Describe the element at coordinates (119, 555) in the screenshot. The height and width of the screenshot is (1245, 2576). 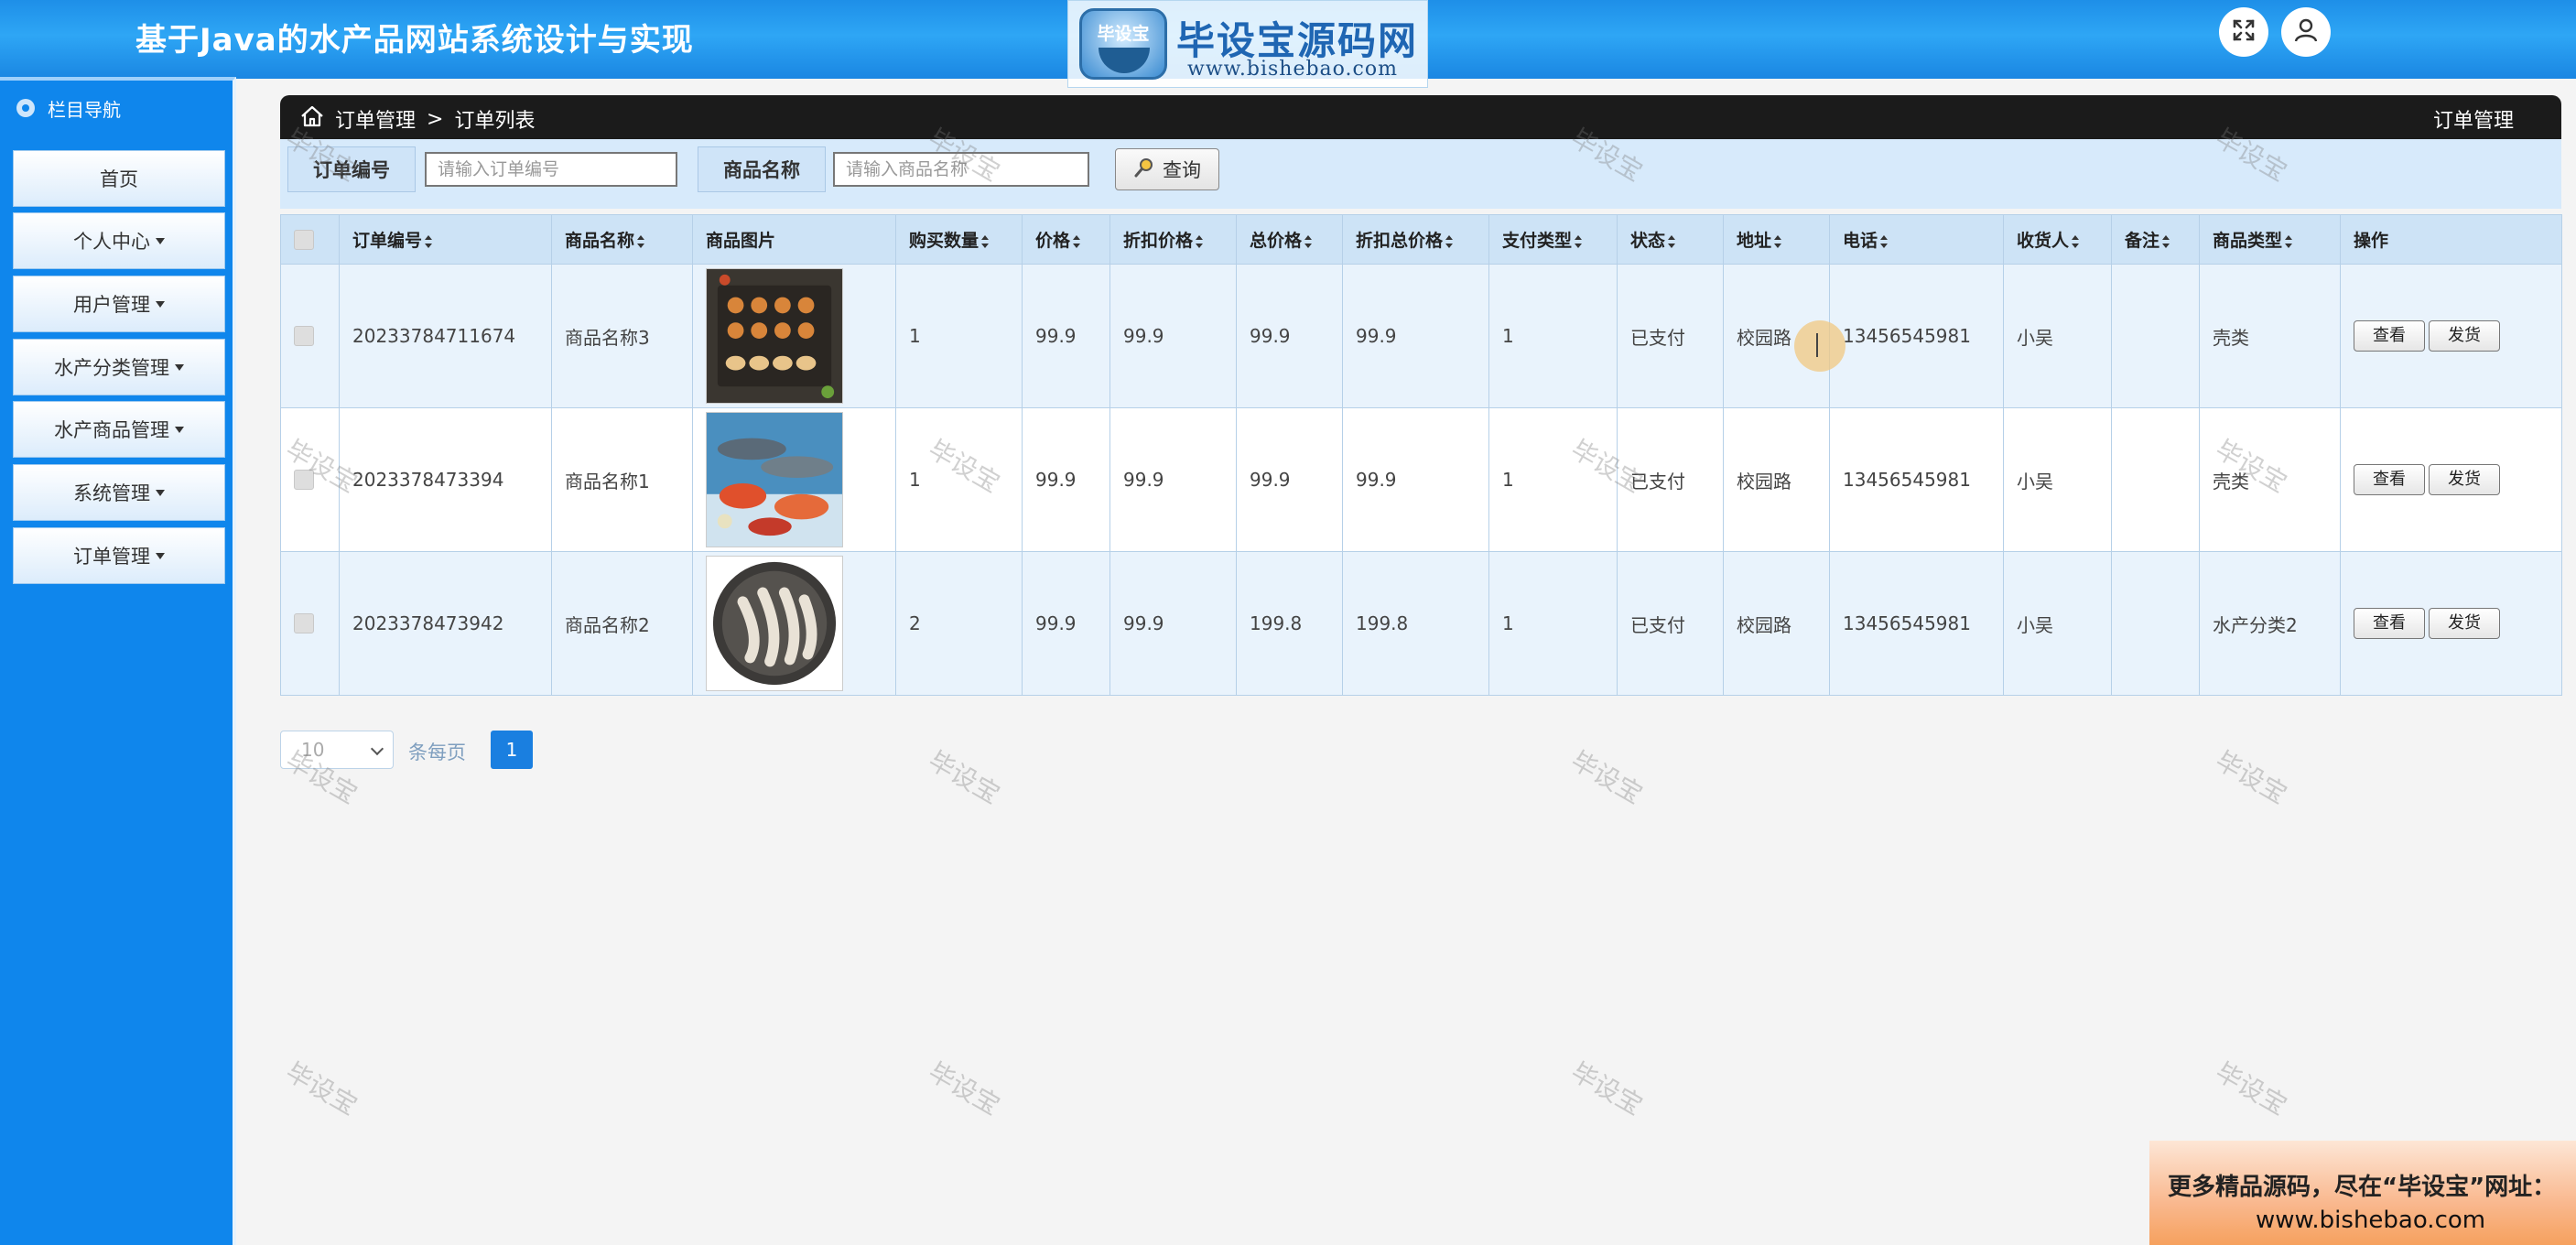
I see `sidebar-item-order-management: 订单管理` at that location.